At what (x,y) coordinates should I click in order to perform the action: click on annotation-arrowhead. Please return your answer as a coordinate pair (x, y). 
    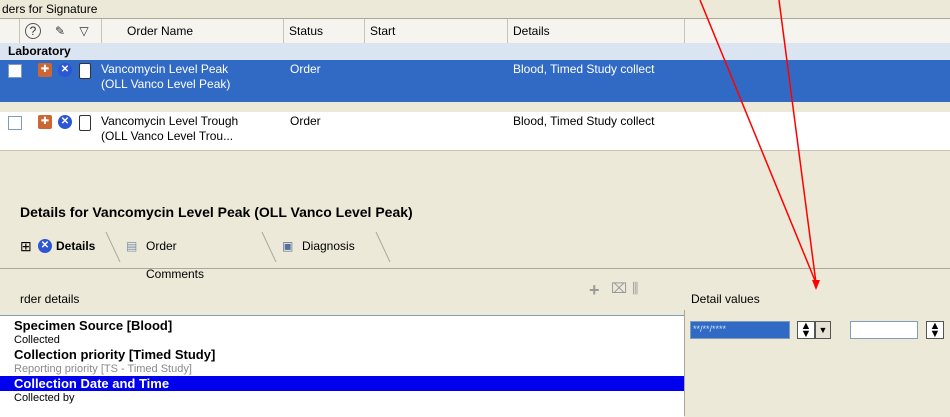
    Looking at the image, I should click on (816, 285).